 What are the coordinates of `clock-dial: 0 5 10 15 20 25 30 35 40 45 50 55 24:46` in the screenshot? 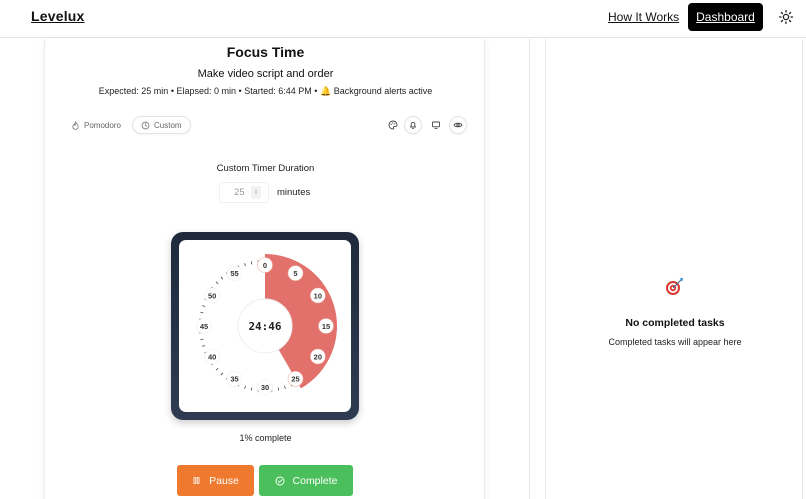 It's located at (266, 324).